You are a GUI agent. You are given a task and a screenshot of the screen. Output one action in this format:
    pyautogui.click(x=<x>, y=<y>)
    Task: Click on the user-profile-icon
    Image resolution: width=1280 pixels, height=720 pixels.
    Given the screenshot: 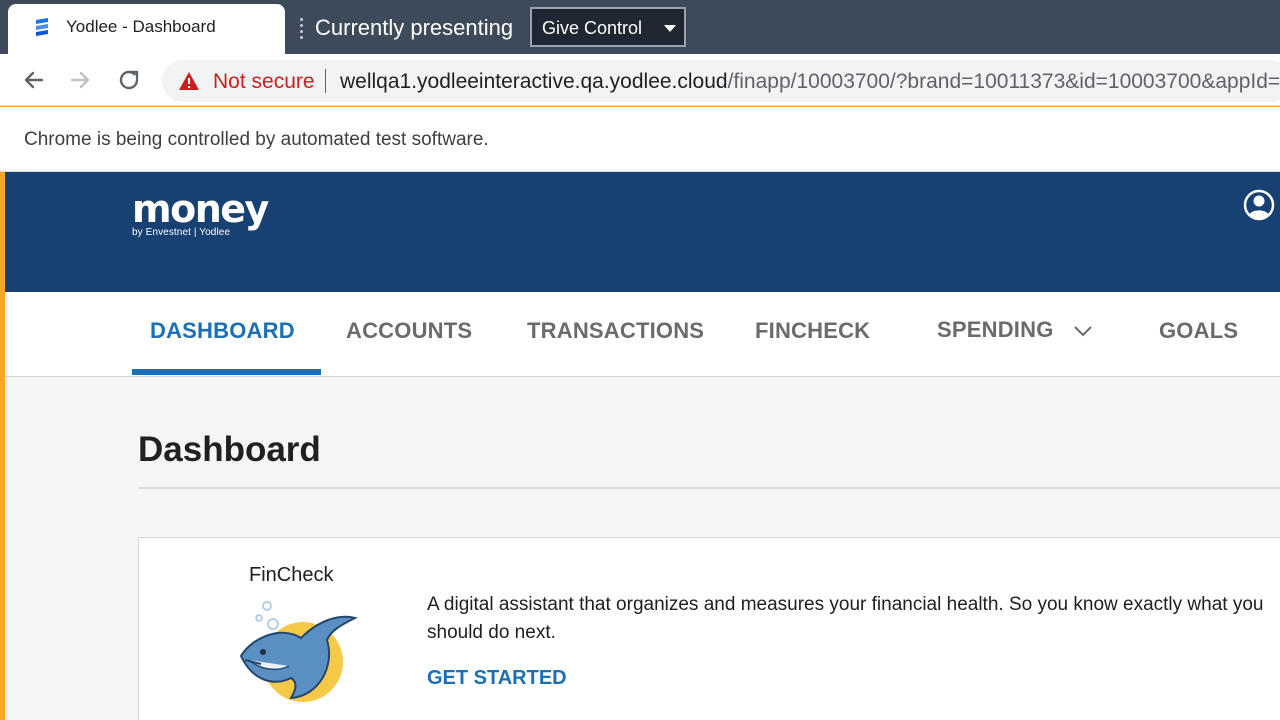 What is the action you would take?
    pyautogui.click(x=1259, y=205)
    